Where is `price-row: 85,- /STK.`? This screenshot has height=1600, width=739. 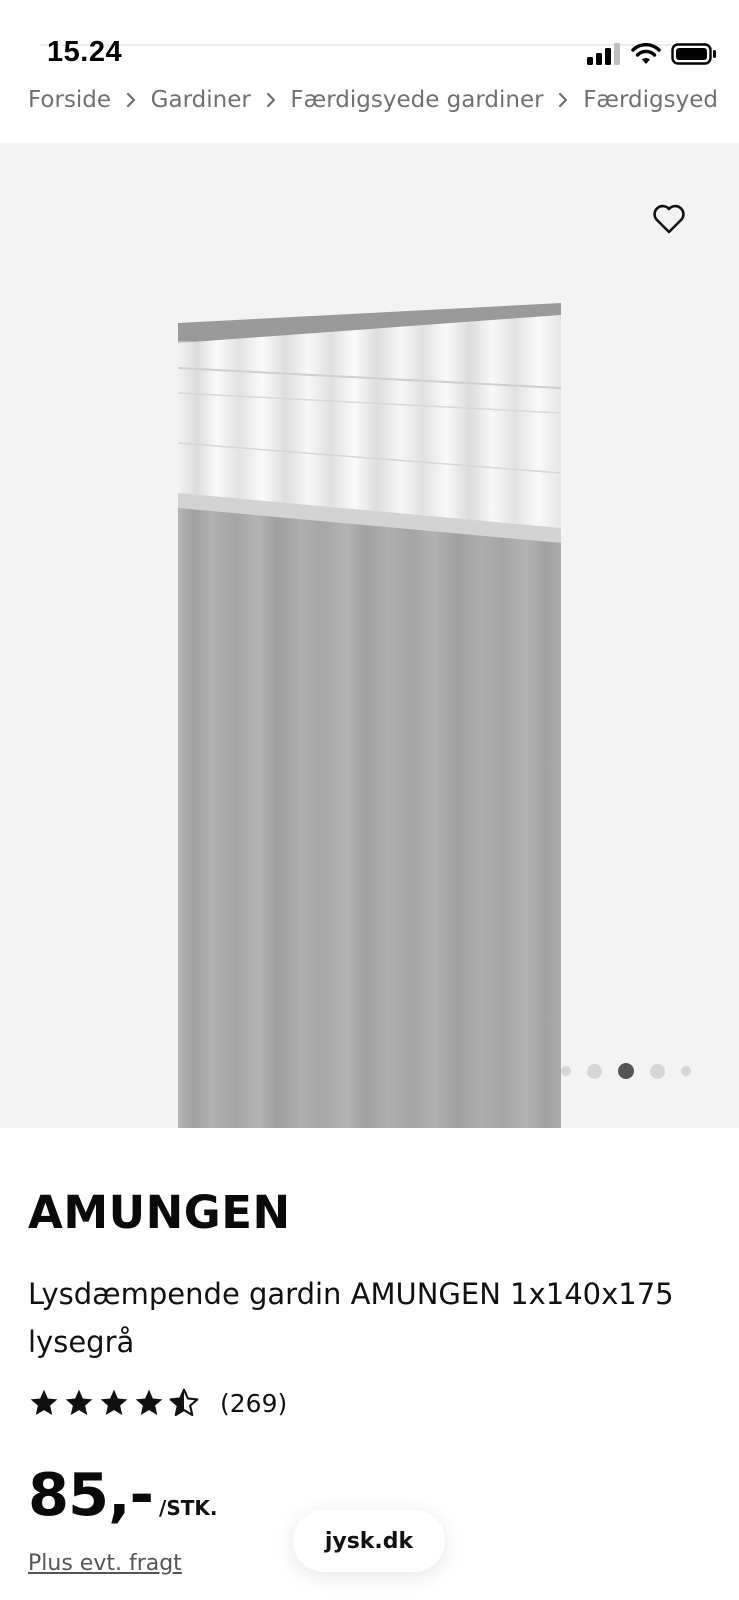
price-row: 85,- /STK. is located at coordinates (122, 1494).